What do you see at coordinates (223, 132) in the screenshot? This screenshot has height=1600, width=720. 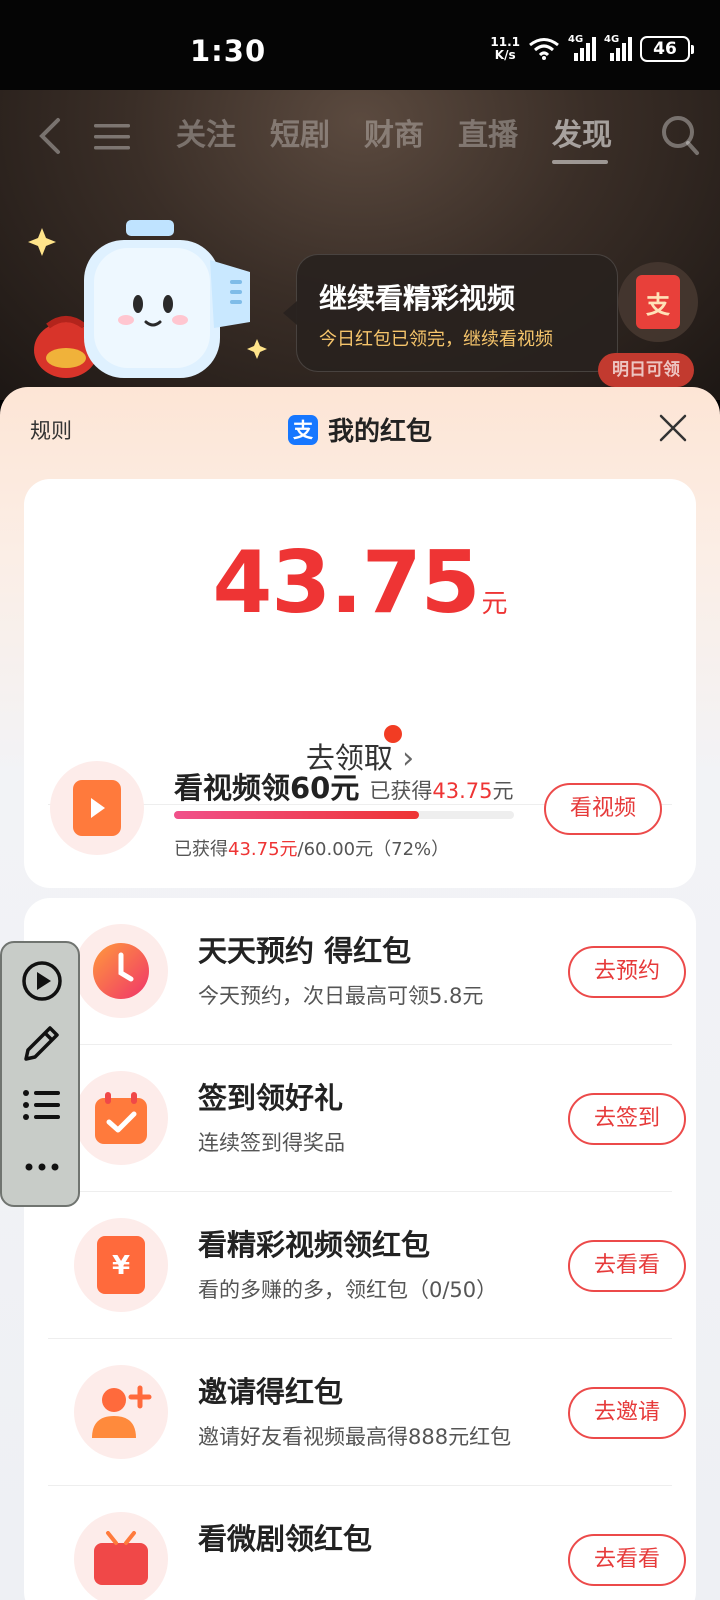 I see `tab-follow: 关注` at bounding box center [223, 132].